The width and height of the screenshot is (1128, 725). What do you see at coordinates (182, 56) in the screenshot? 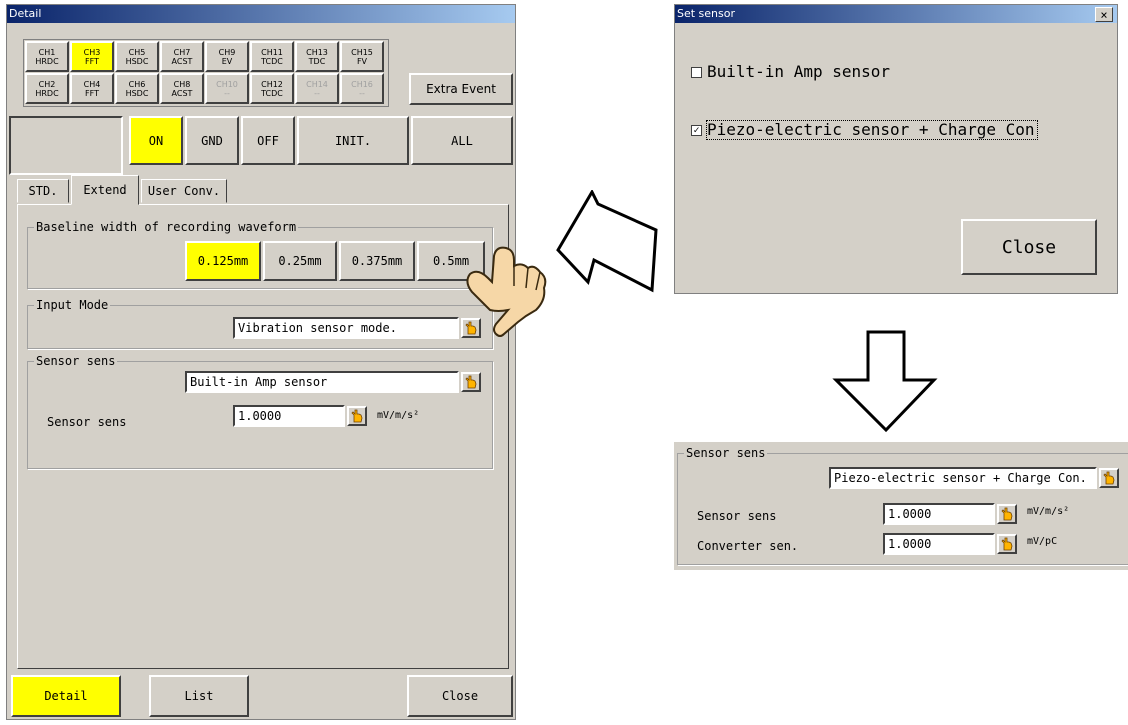
I see `channel-button: CH7 ACST` at bounding box center [182, 56].